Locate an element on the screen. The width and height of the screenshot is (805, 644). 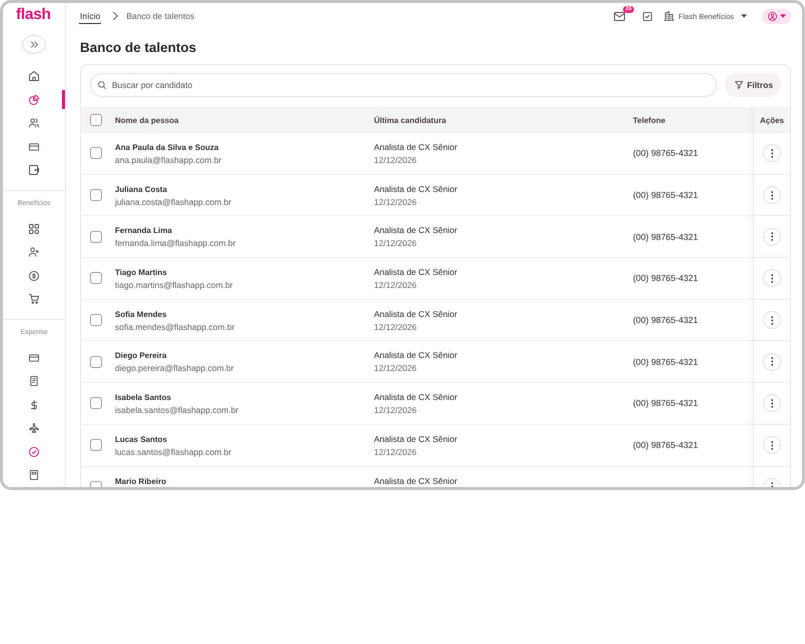
column-header: Telefone is located at coordinates (649, 120).